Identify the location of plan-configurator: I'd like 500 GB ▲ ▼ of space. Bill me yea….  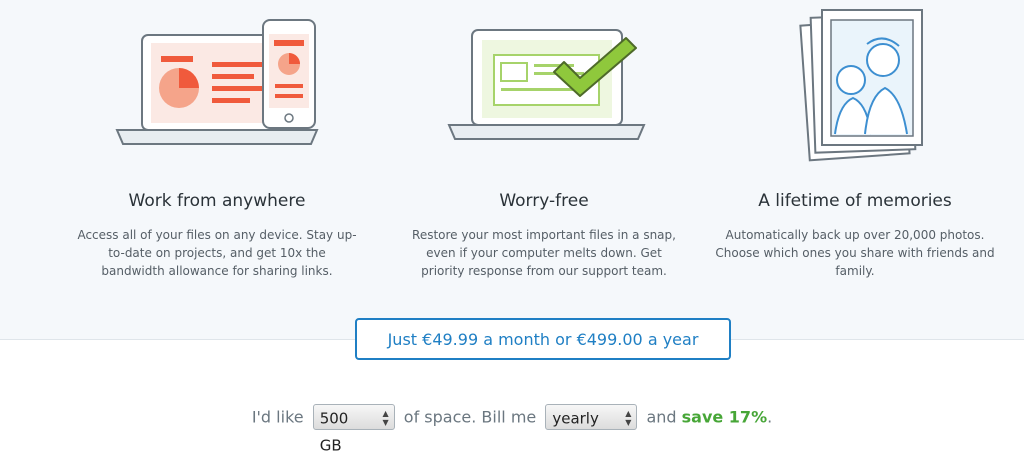
(512, 429).